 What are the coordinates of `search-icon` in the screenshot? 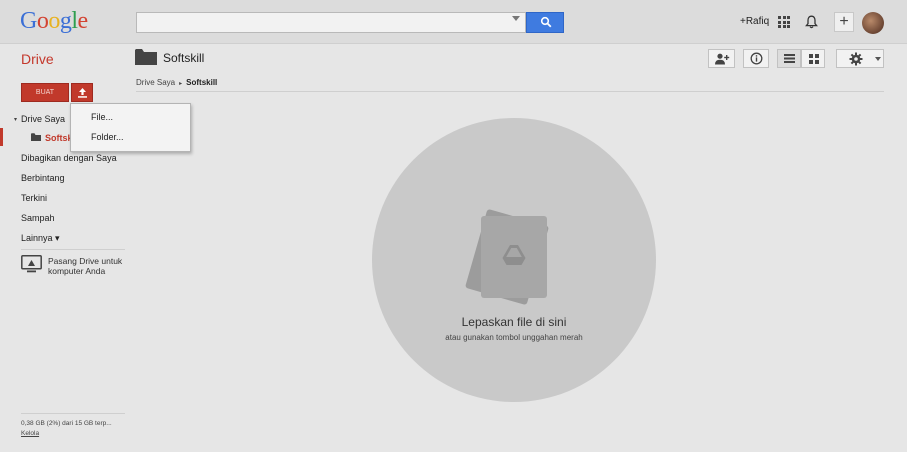 It's located at (546, 22).